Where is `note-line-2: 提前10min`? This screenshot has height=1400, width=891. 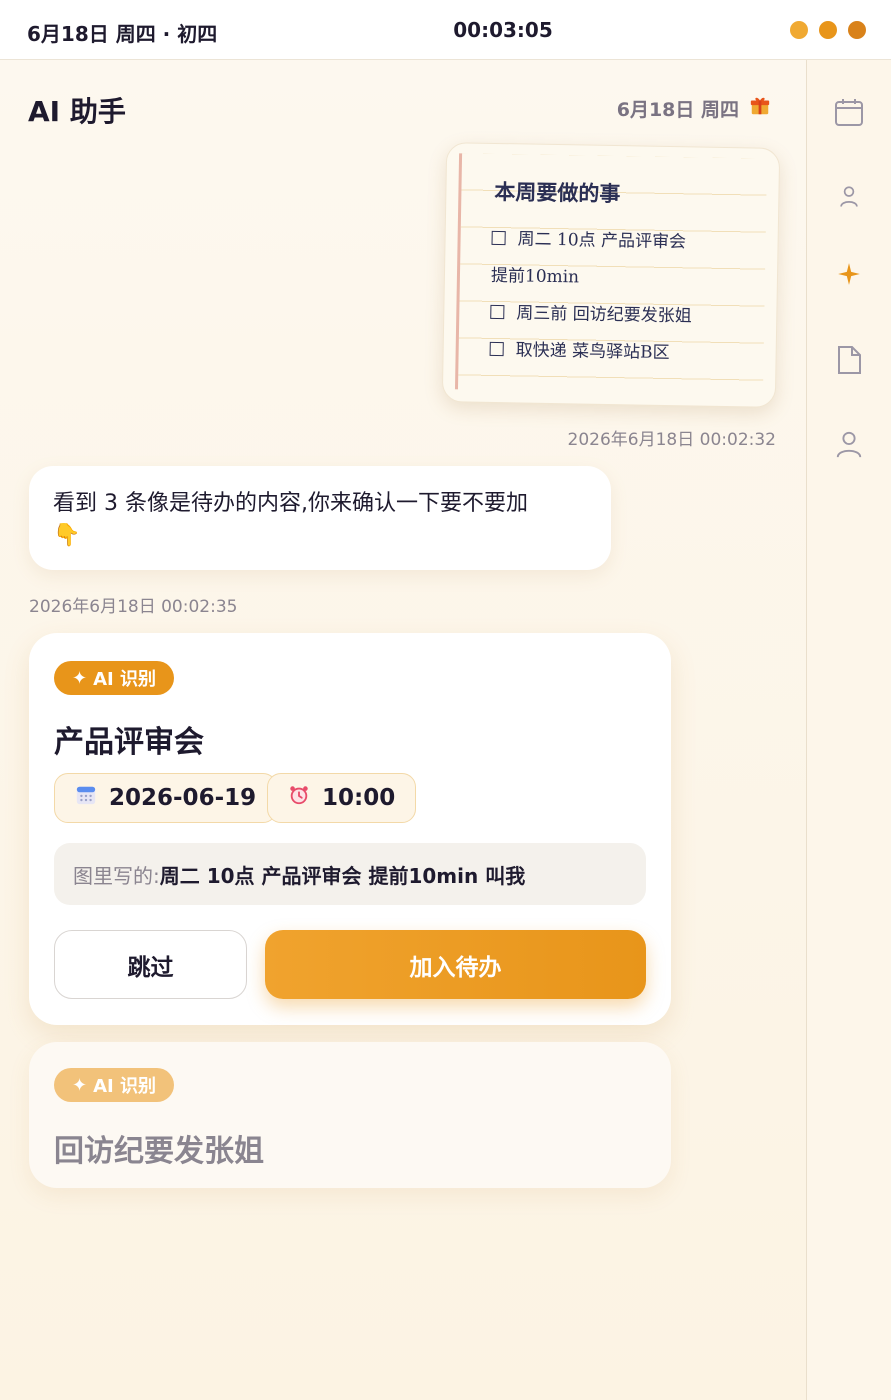 note-line-2: 提前10min is located at coordinates (535, 276).